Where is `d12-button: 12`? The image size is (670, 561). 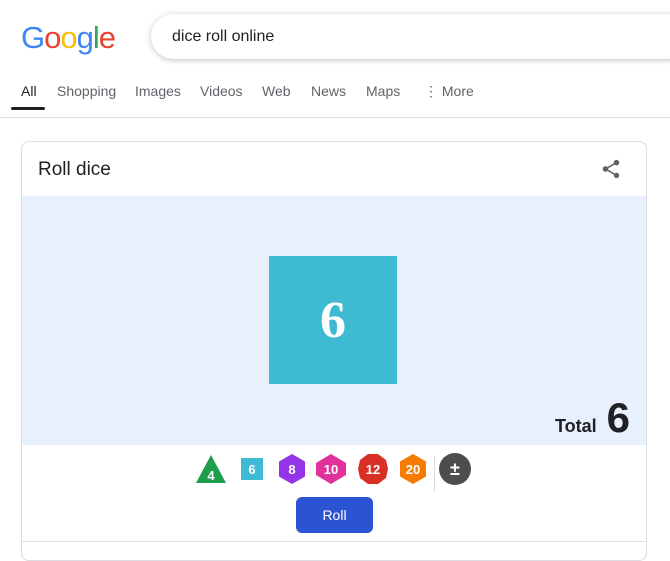
d12-button: 12 is located at coordinates (373, 469).